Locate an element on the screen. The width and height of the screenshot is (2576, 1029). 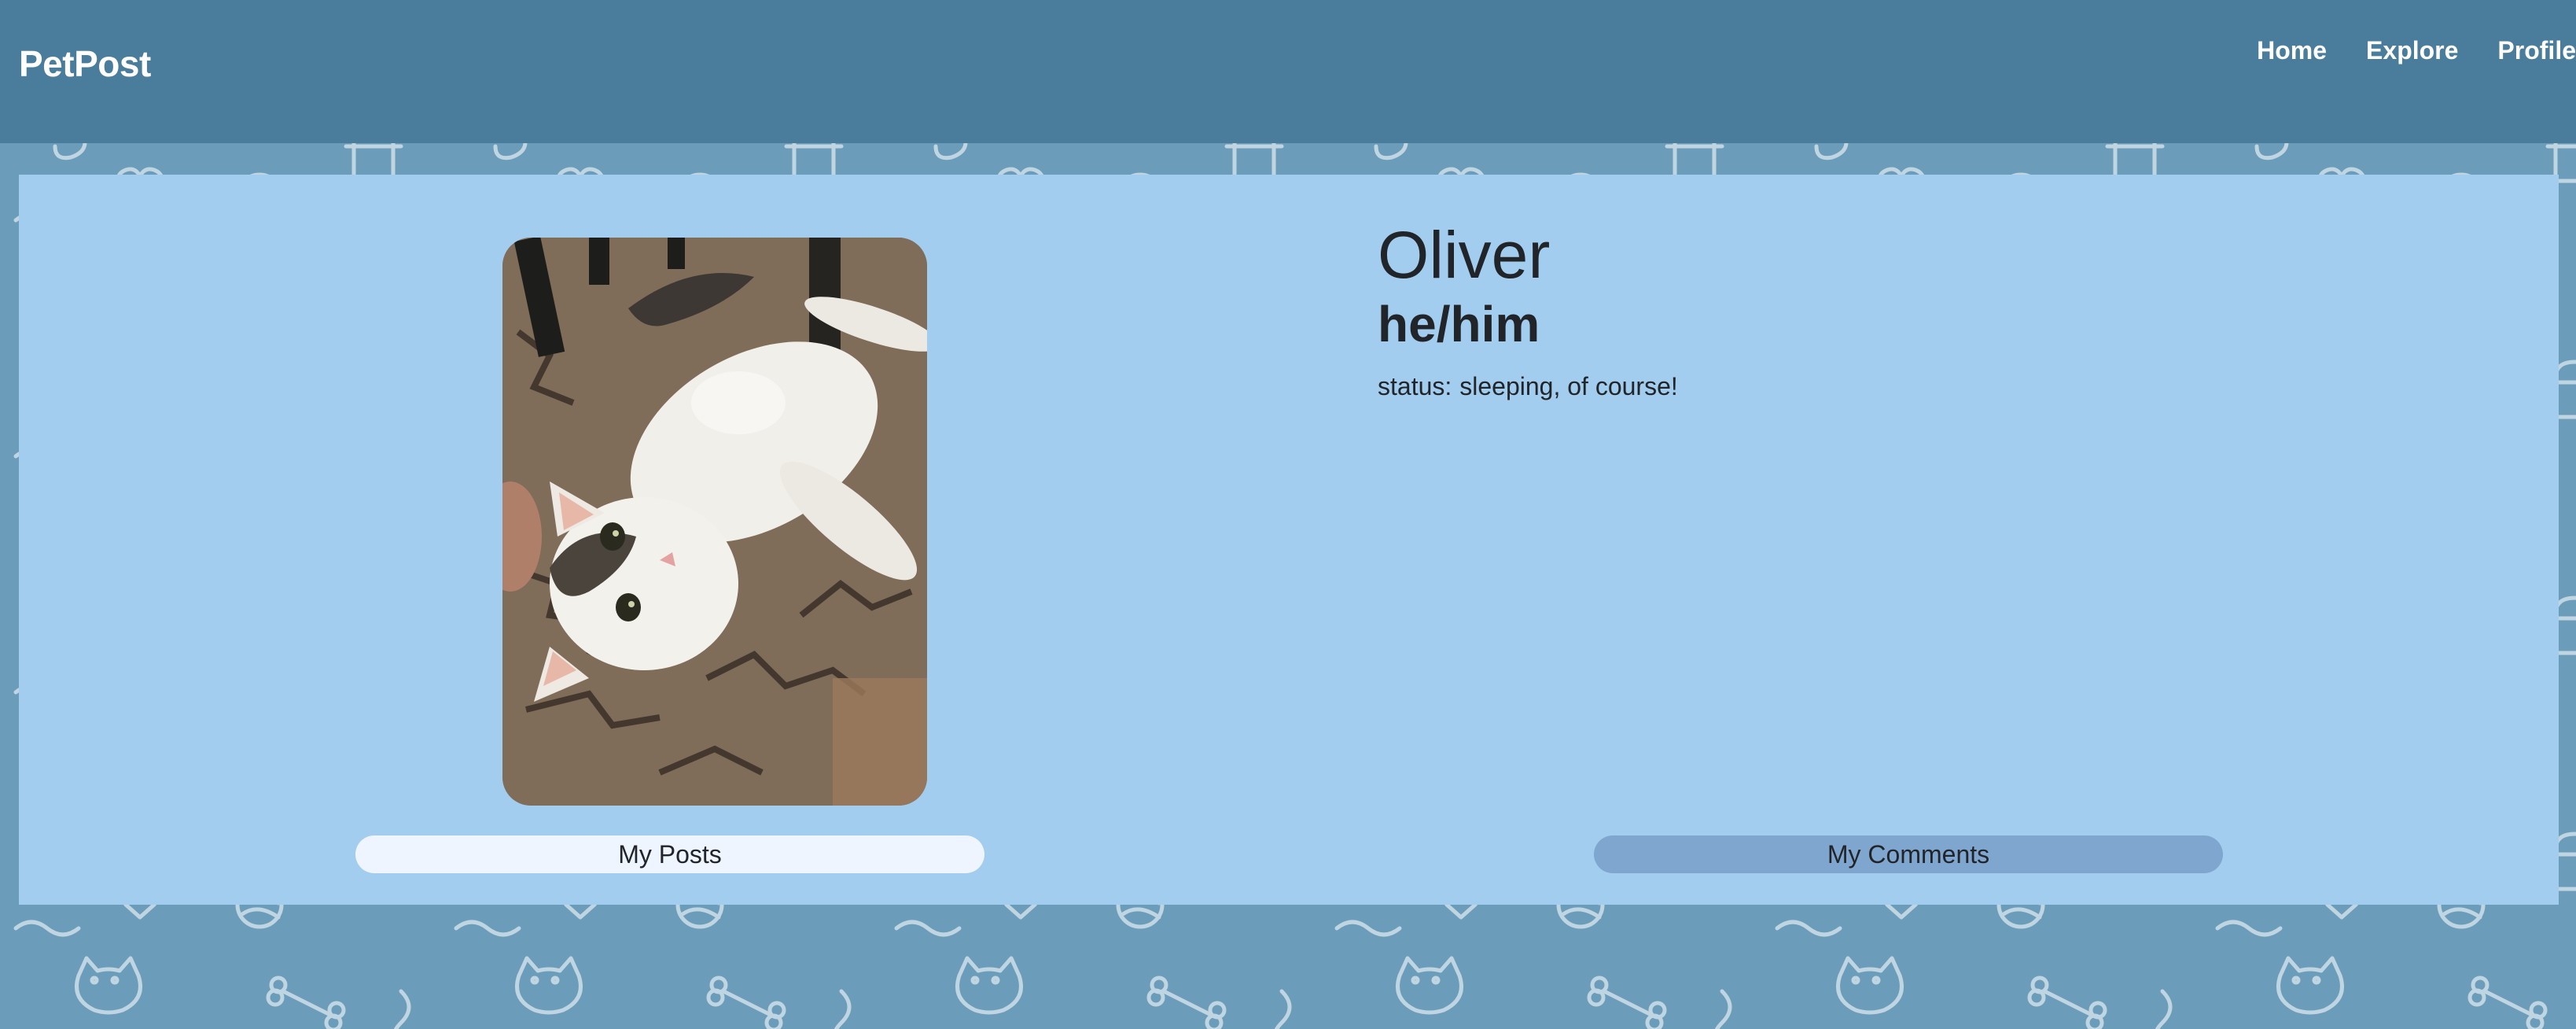
status-label: status: is located at coordinates (1415, 386).